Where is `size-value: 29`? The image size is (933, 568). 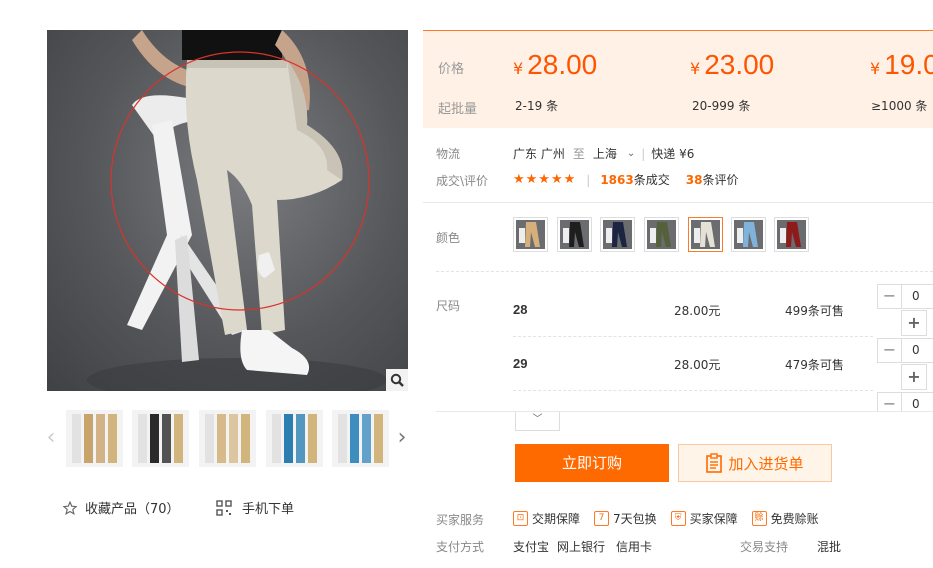
size-value: 29 is located at coordinates (520, 363).